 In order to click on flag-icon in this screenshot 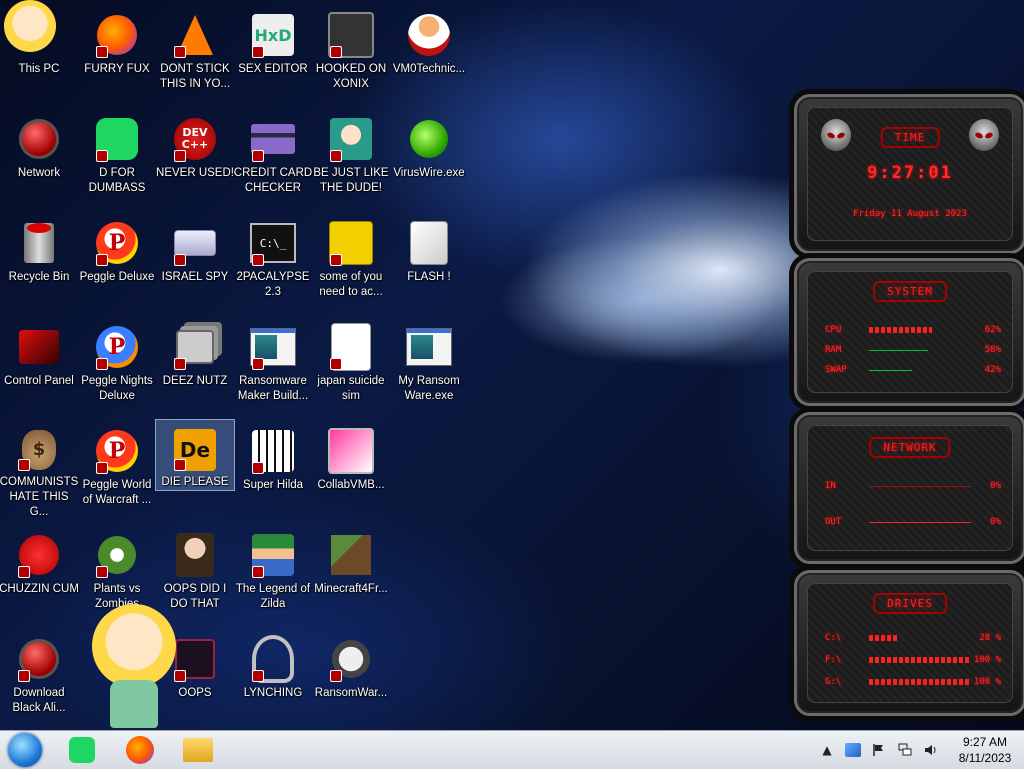, I will do `click(878, 750)`.